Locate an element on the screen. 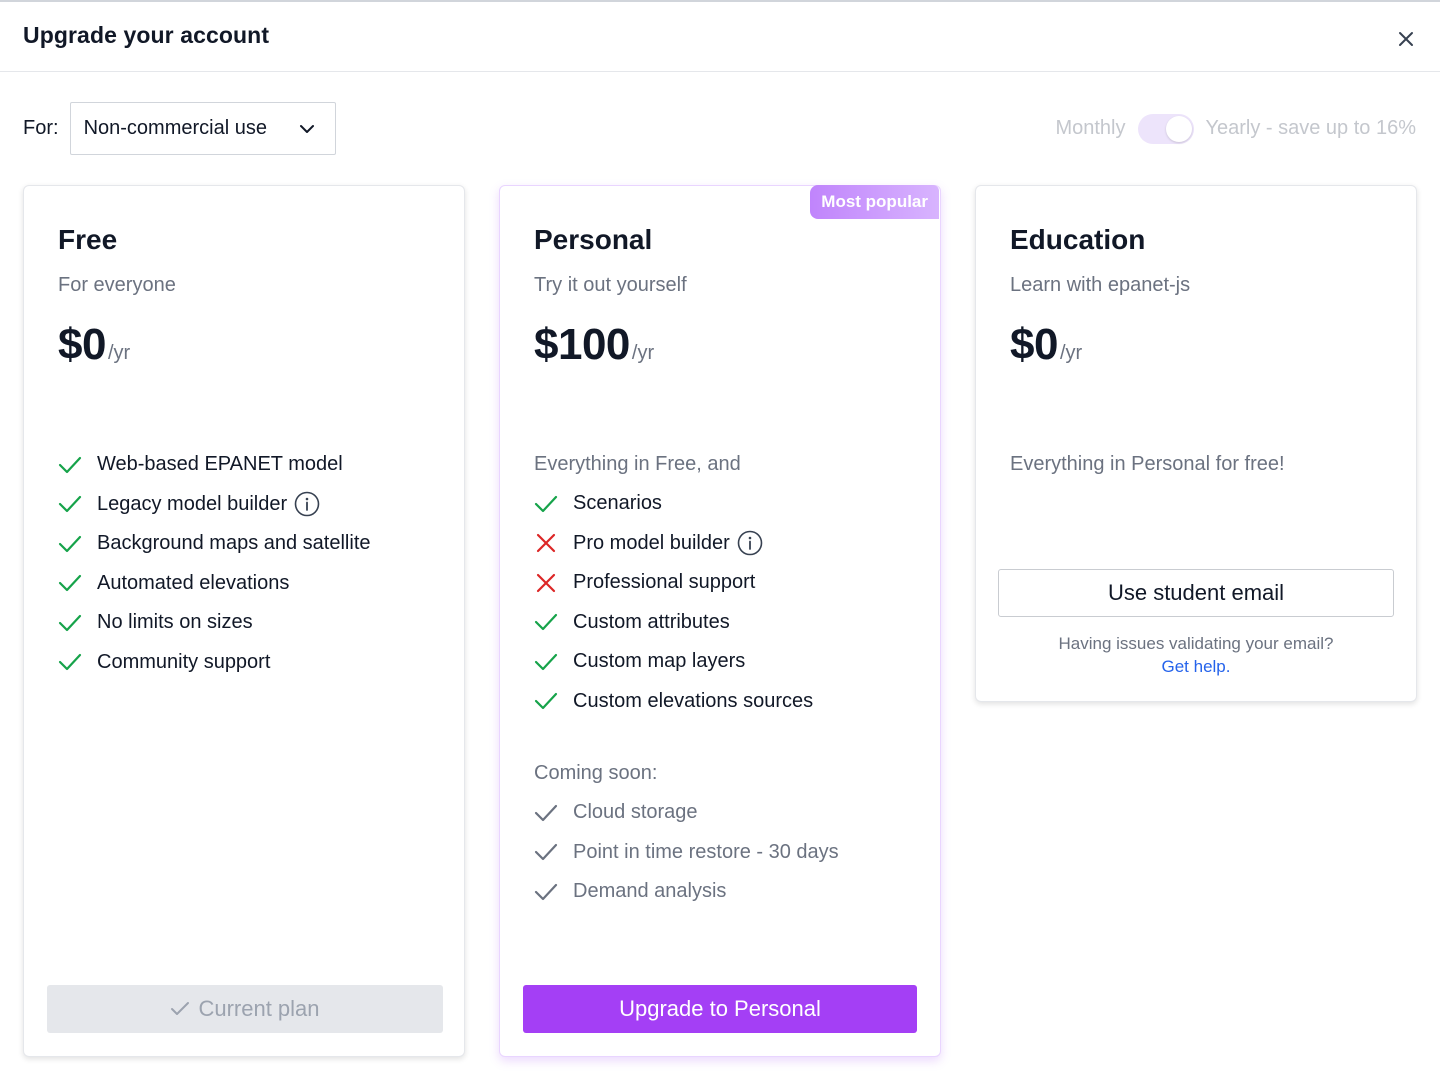 Image resolution: width=1440 pixels, height=1077 pixels. close-button is located at coordinates (1406, 39).